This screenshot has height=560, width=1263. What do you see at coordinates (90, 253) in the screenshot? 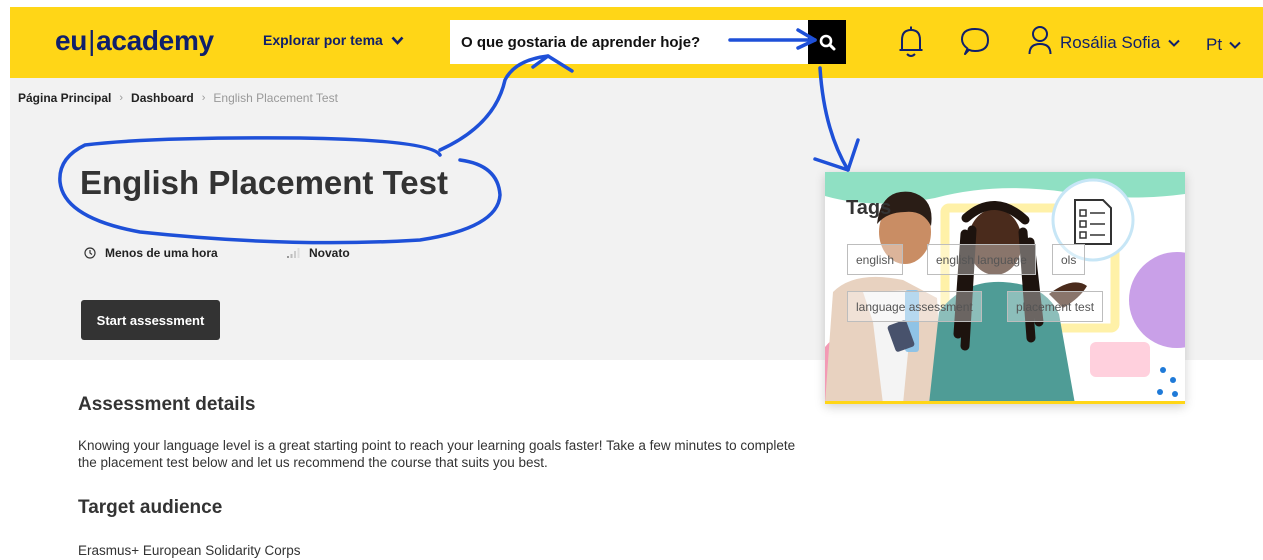
I see `clock-icon` at bounding box center [90, 253].